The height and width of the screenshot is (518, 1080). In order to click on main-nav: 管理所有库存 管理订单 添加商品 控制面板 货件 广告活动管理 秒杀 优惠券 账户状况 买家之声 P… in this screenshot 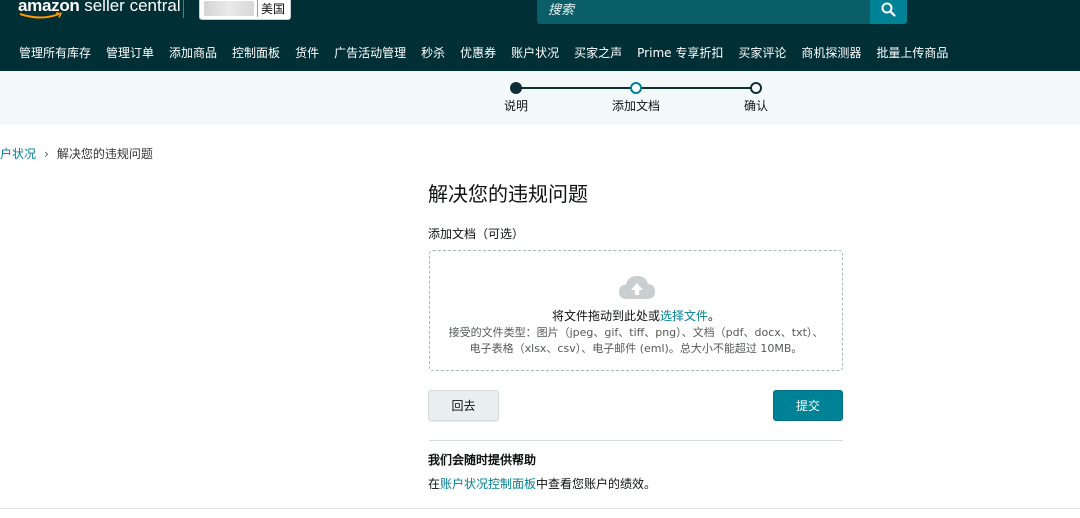, I will do `click(540, 52)`.